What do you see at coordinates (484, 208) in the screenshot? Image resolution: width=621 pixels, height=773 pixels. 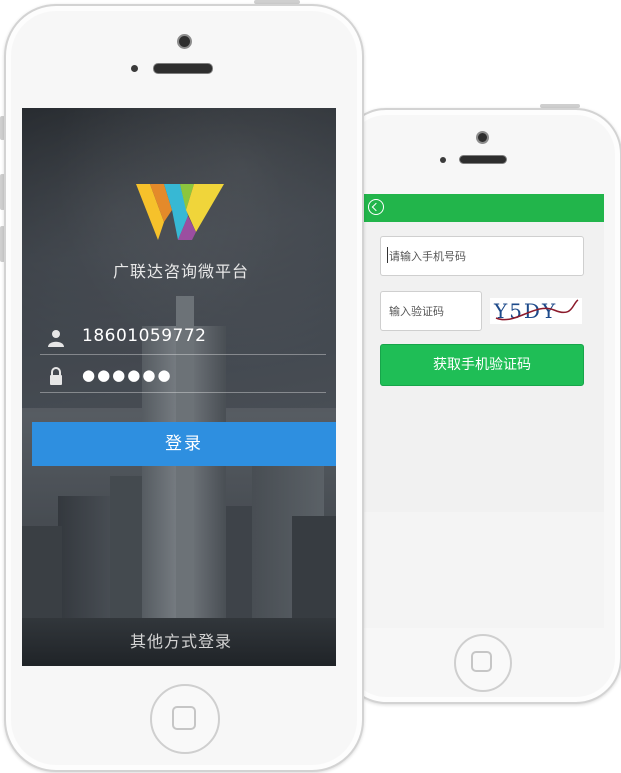 I see `header-bar` at bounding box center [484, 208].